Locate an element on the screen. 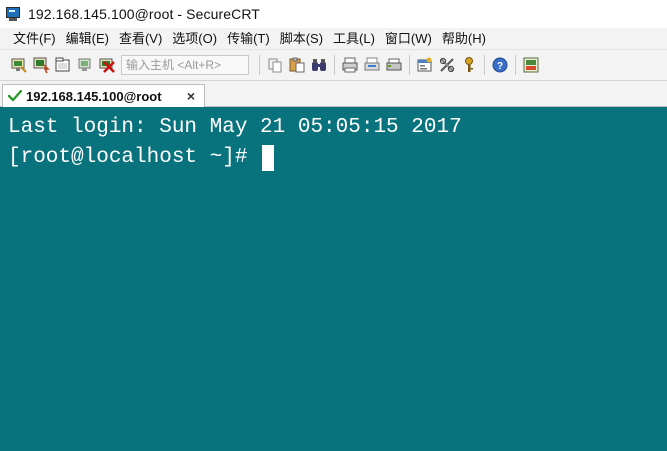 This screenshot has height=451, width=667. menu-edit: 编辑(E) is located at coordinates (87, 39).